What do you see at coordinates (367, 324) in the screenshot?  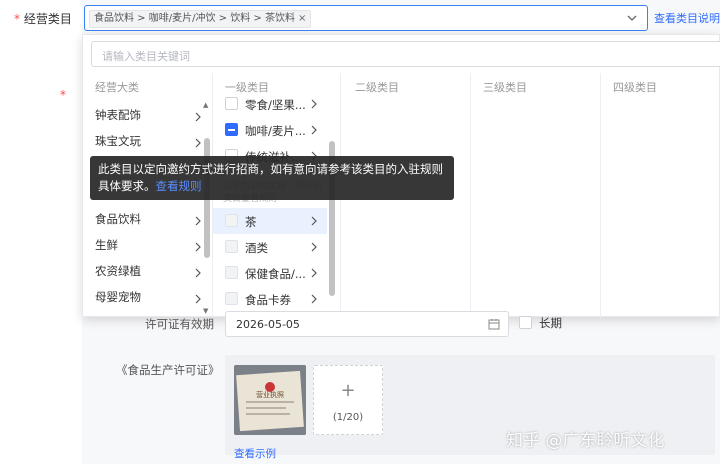 I see `license-date-input: 2026-05-05` at bounding box center [367, 324].